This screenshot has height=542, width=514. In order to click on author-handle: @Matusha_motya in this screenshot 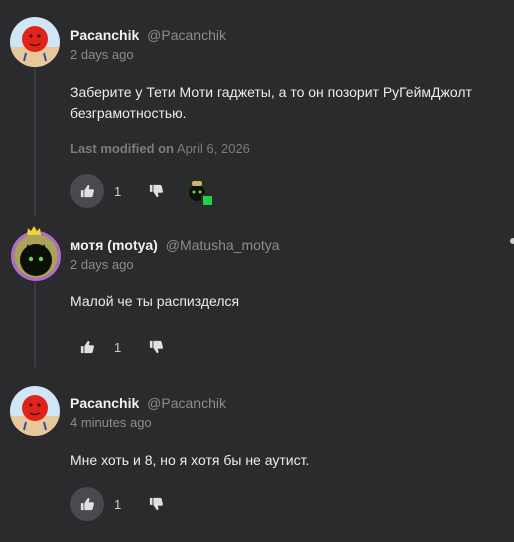, I will do `click(223, 245)`.